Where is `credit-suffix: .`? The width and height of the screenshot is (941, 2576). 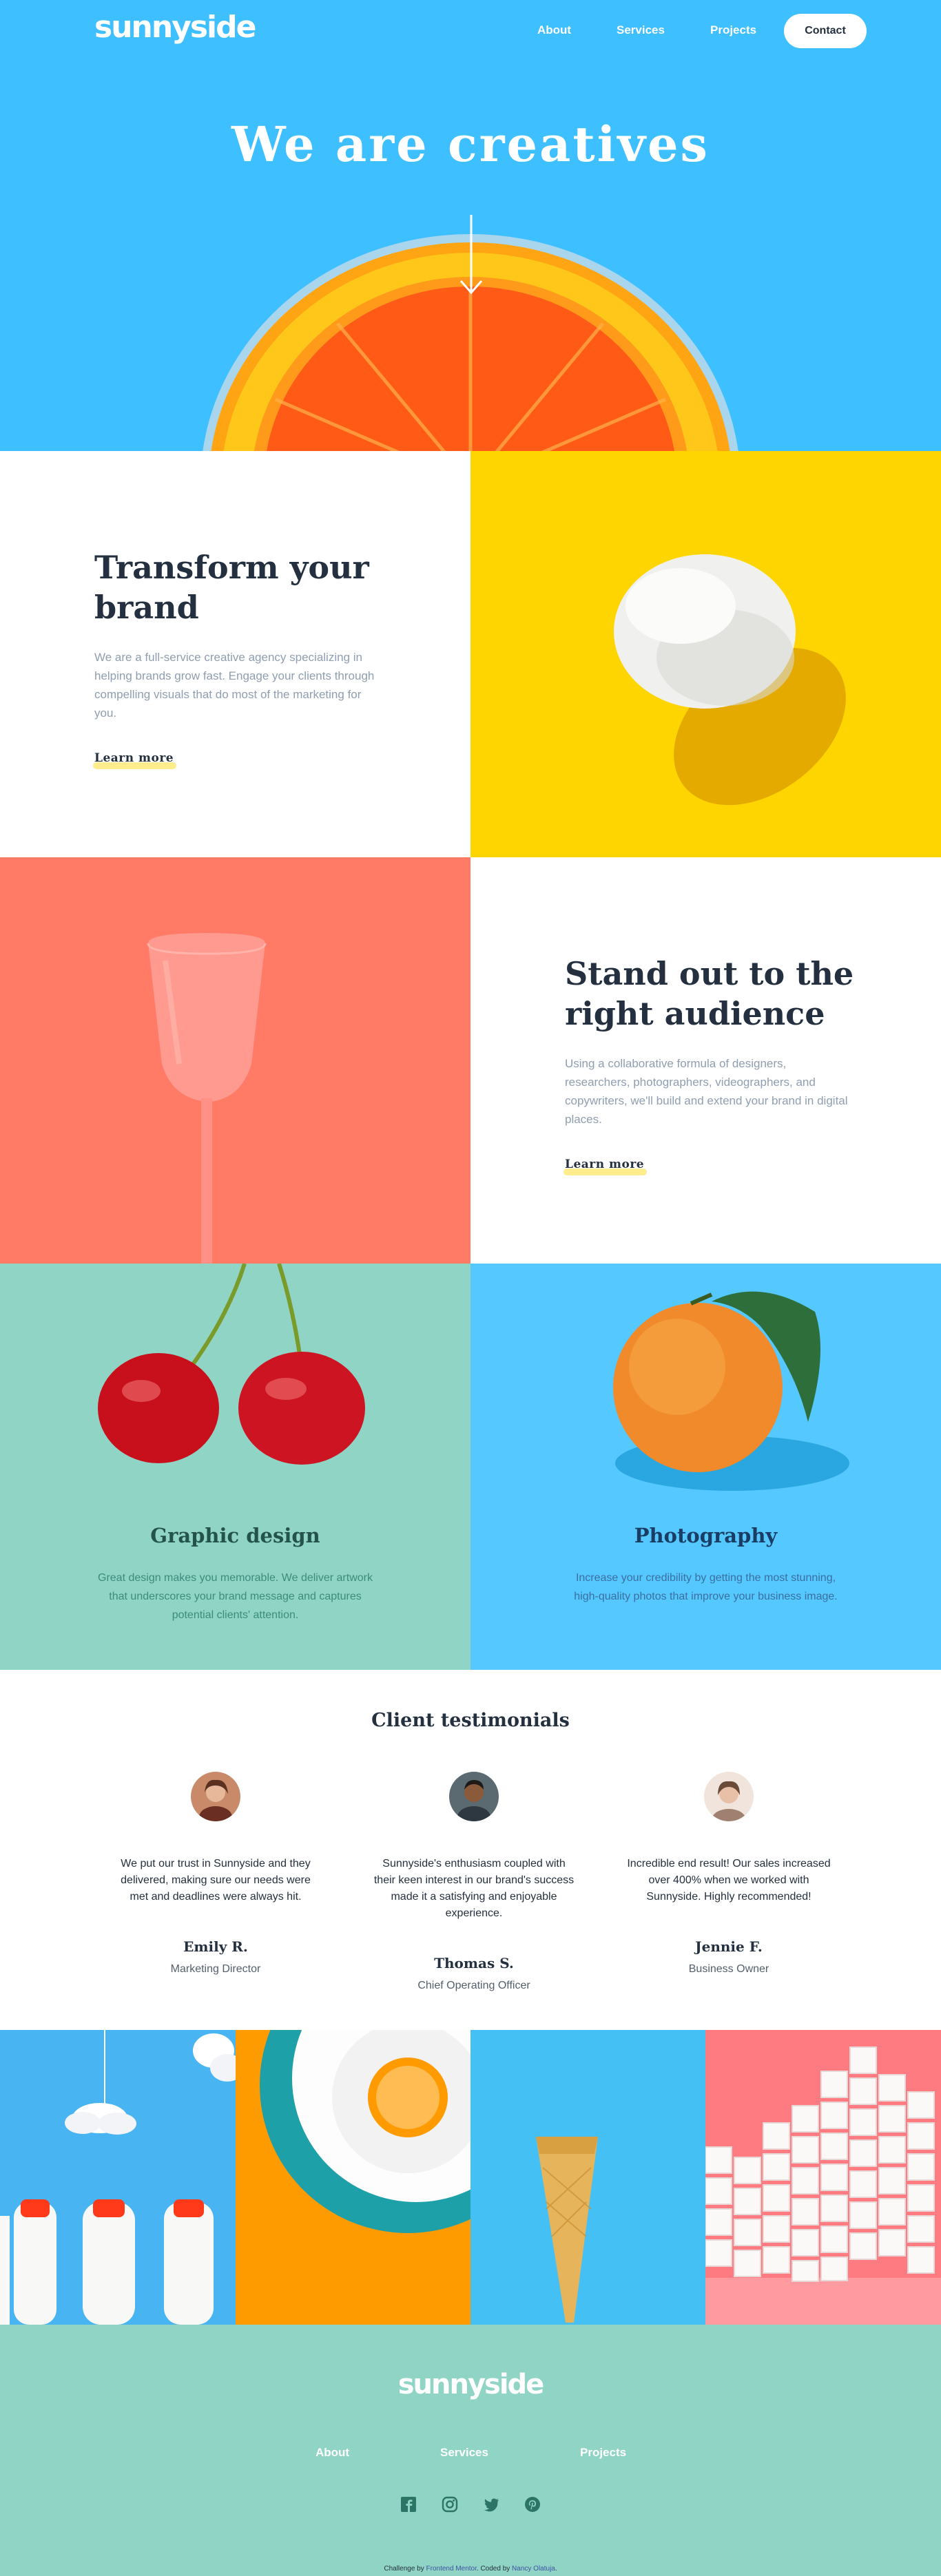 credit-suffix: . is located at coordinates (556, 2569).